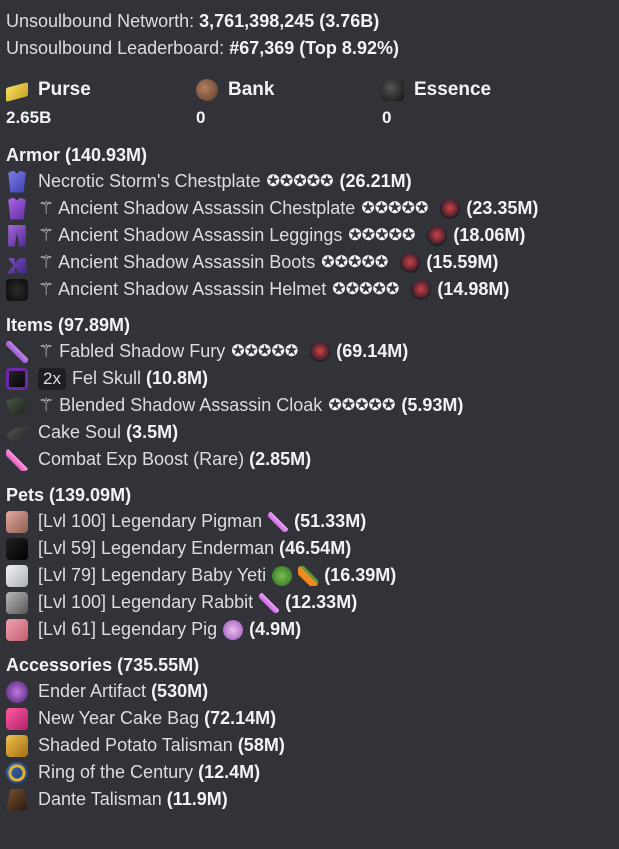  Describe the element at coordinates (375, 181) in the screenshot. I see `item-value: (26.21M)` at that location.